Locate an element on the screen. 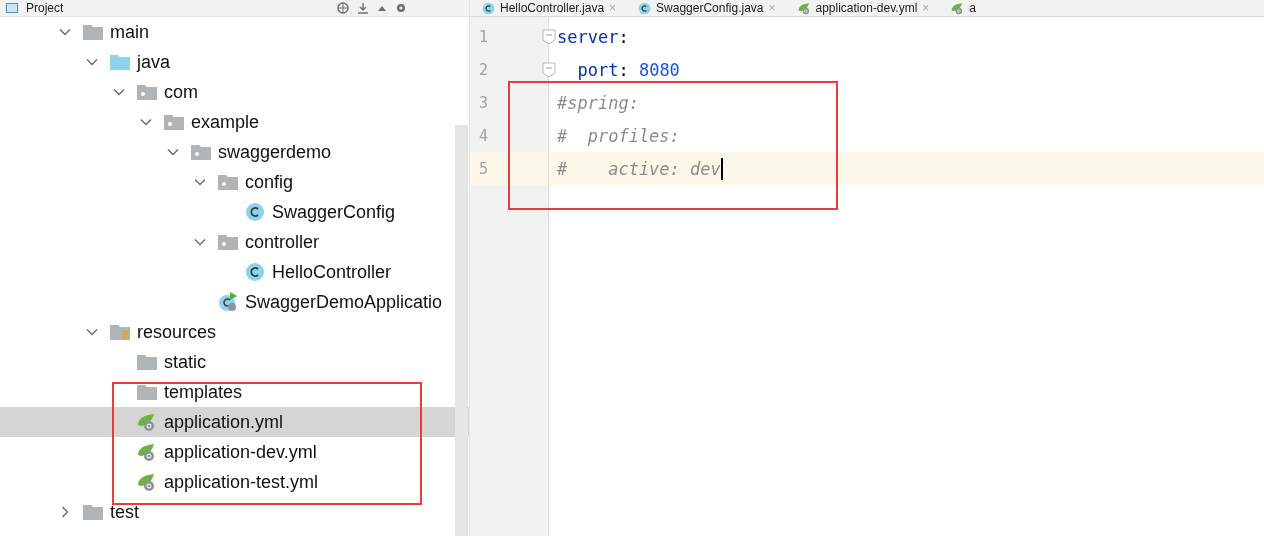 This screenshot has width=1264, height=536. tree-item: main is located at coordinates (234, 32).